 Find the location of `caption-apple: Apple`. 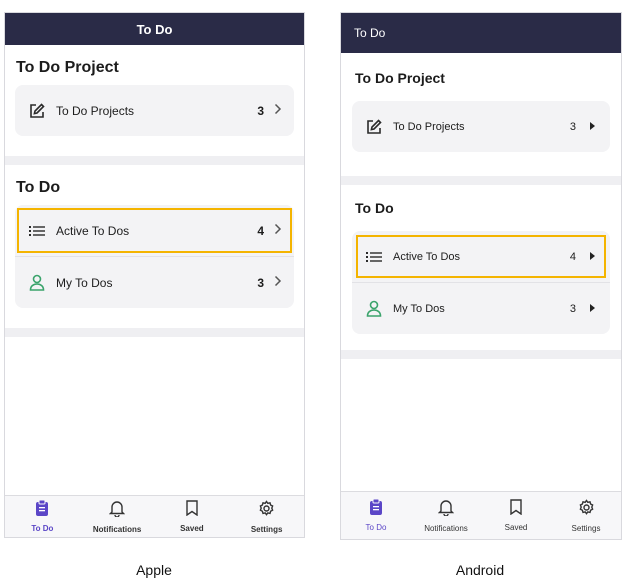

caption-apple: Apple is located at coordinates (154, 570).